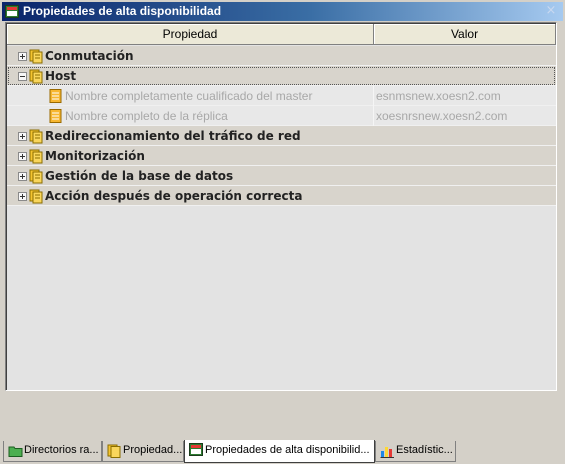 This screenshot has height=464, width=565. What do you see at coordinates (281, 156) in the screenshot?
I see `group-row-monitorizacion: Monitorización` at bounding box center [281, 156].